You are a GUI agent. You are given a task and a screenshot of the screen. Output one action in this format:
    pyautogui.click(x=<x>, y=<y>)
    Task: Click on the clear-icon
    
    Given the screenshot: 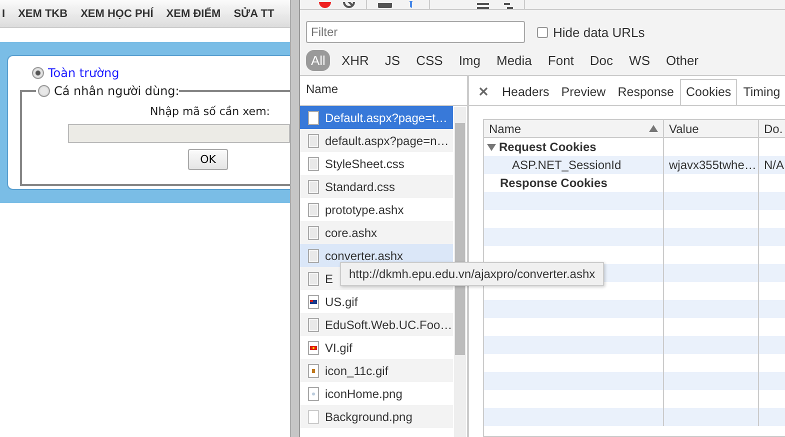 What is the action you would take?
    pyautogui.click(x=349, y=5)
    